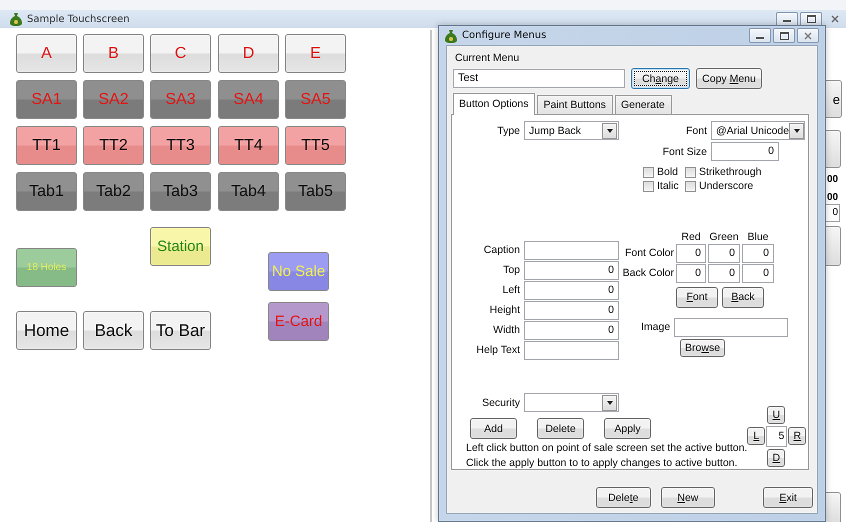 This screenshot has height=522, width=846. Describe the element at coordinates (743, 297) in the screenshot. I see `color-button: Back` at that location.